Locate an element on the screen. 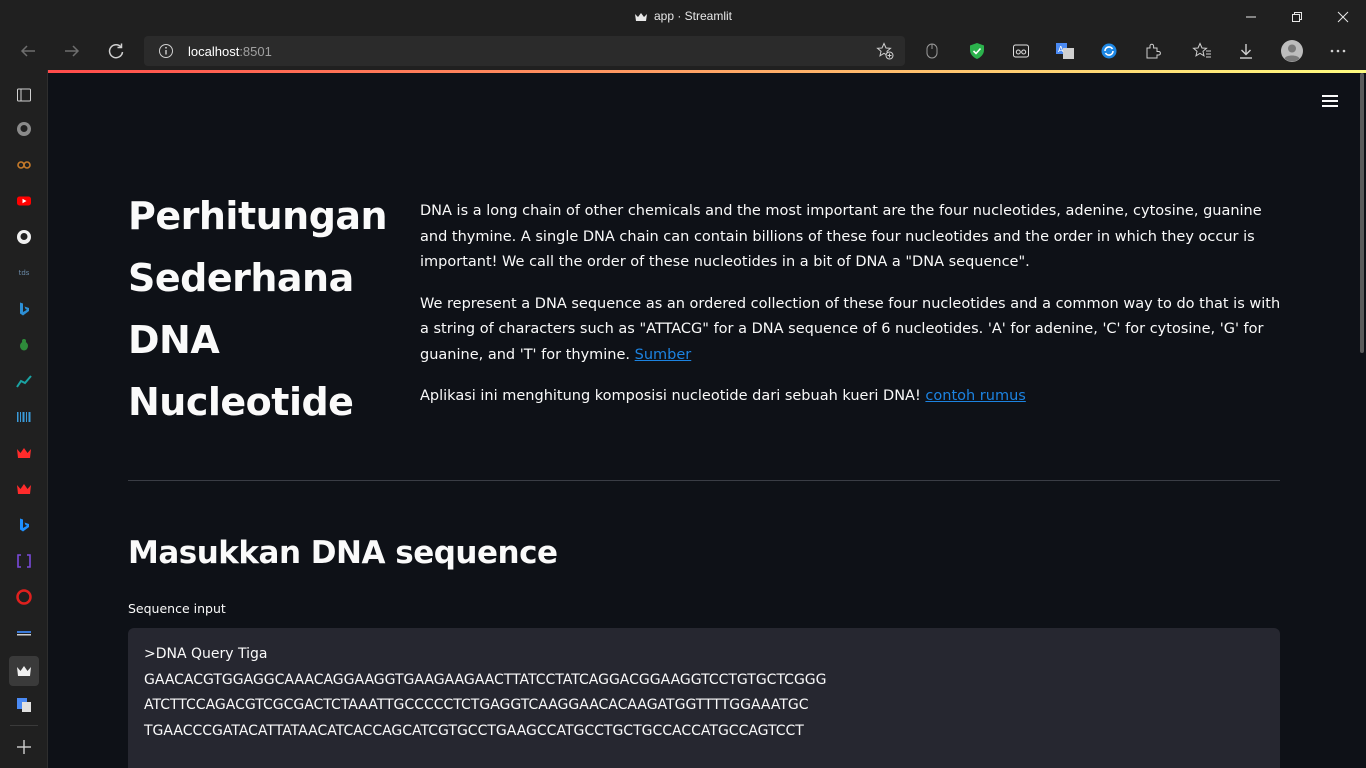 This screenshot has height=768, width=1366. sidebar-divider is located at coordinates (24, 725).